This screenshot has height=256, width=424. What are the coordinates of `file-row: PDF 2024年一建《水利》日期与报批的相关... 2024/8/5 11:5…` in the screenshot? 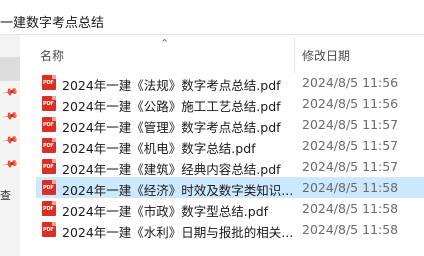 It's located at (230, 229).